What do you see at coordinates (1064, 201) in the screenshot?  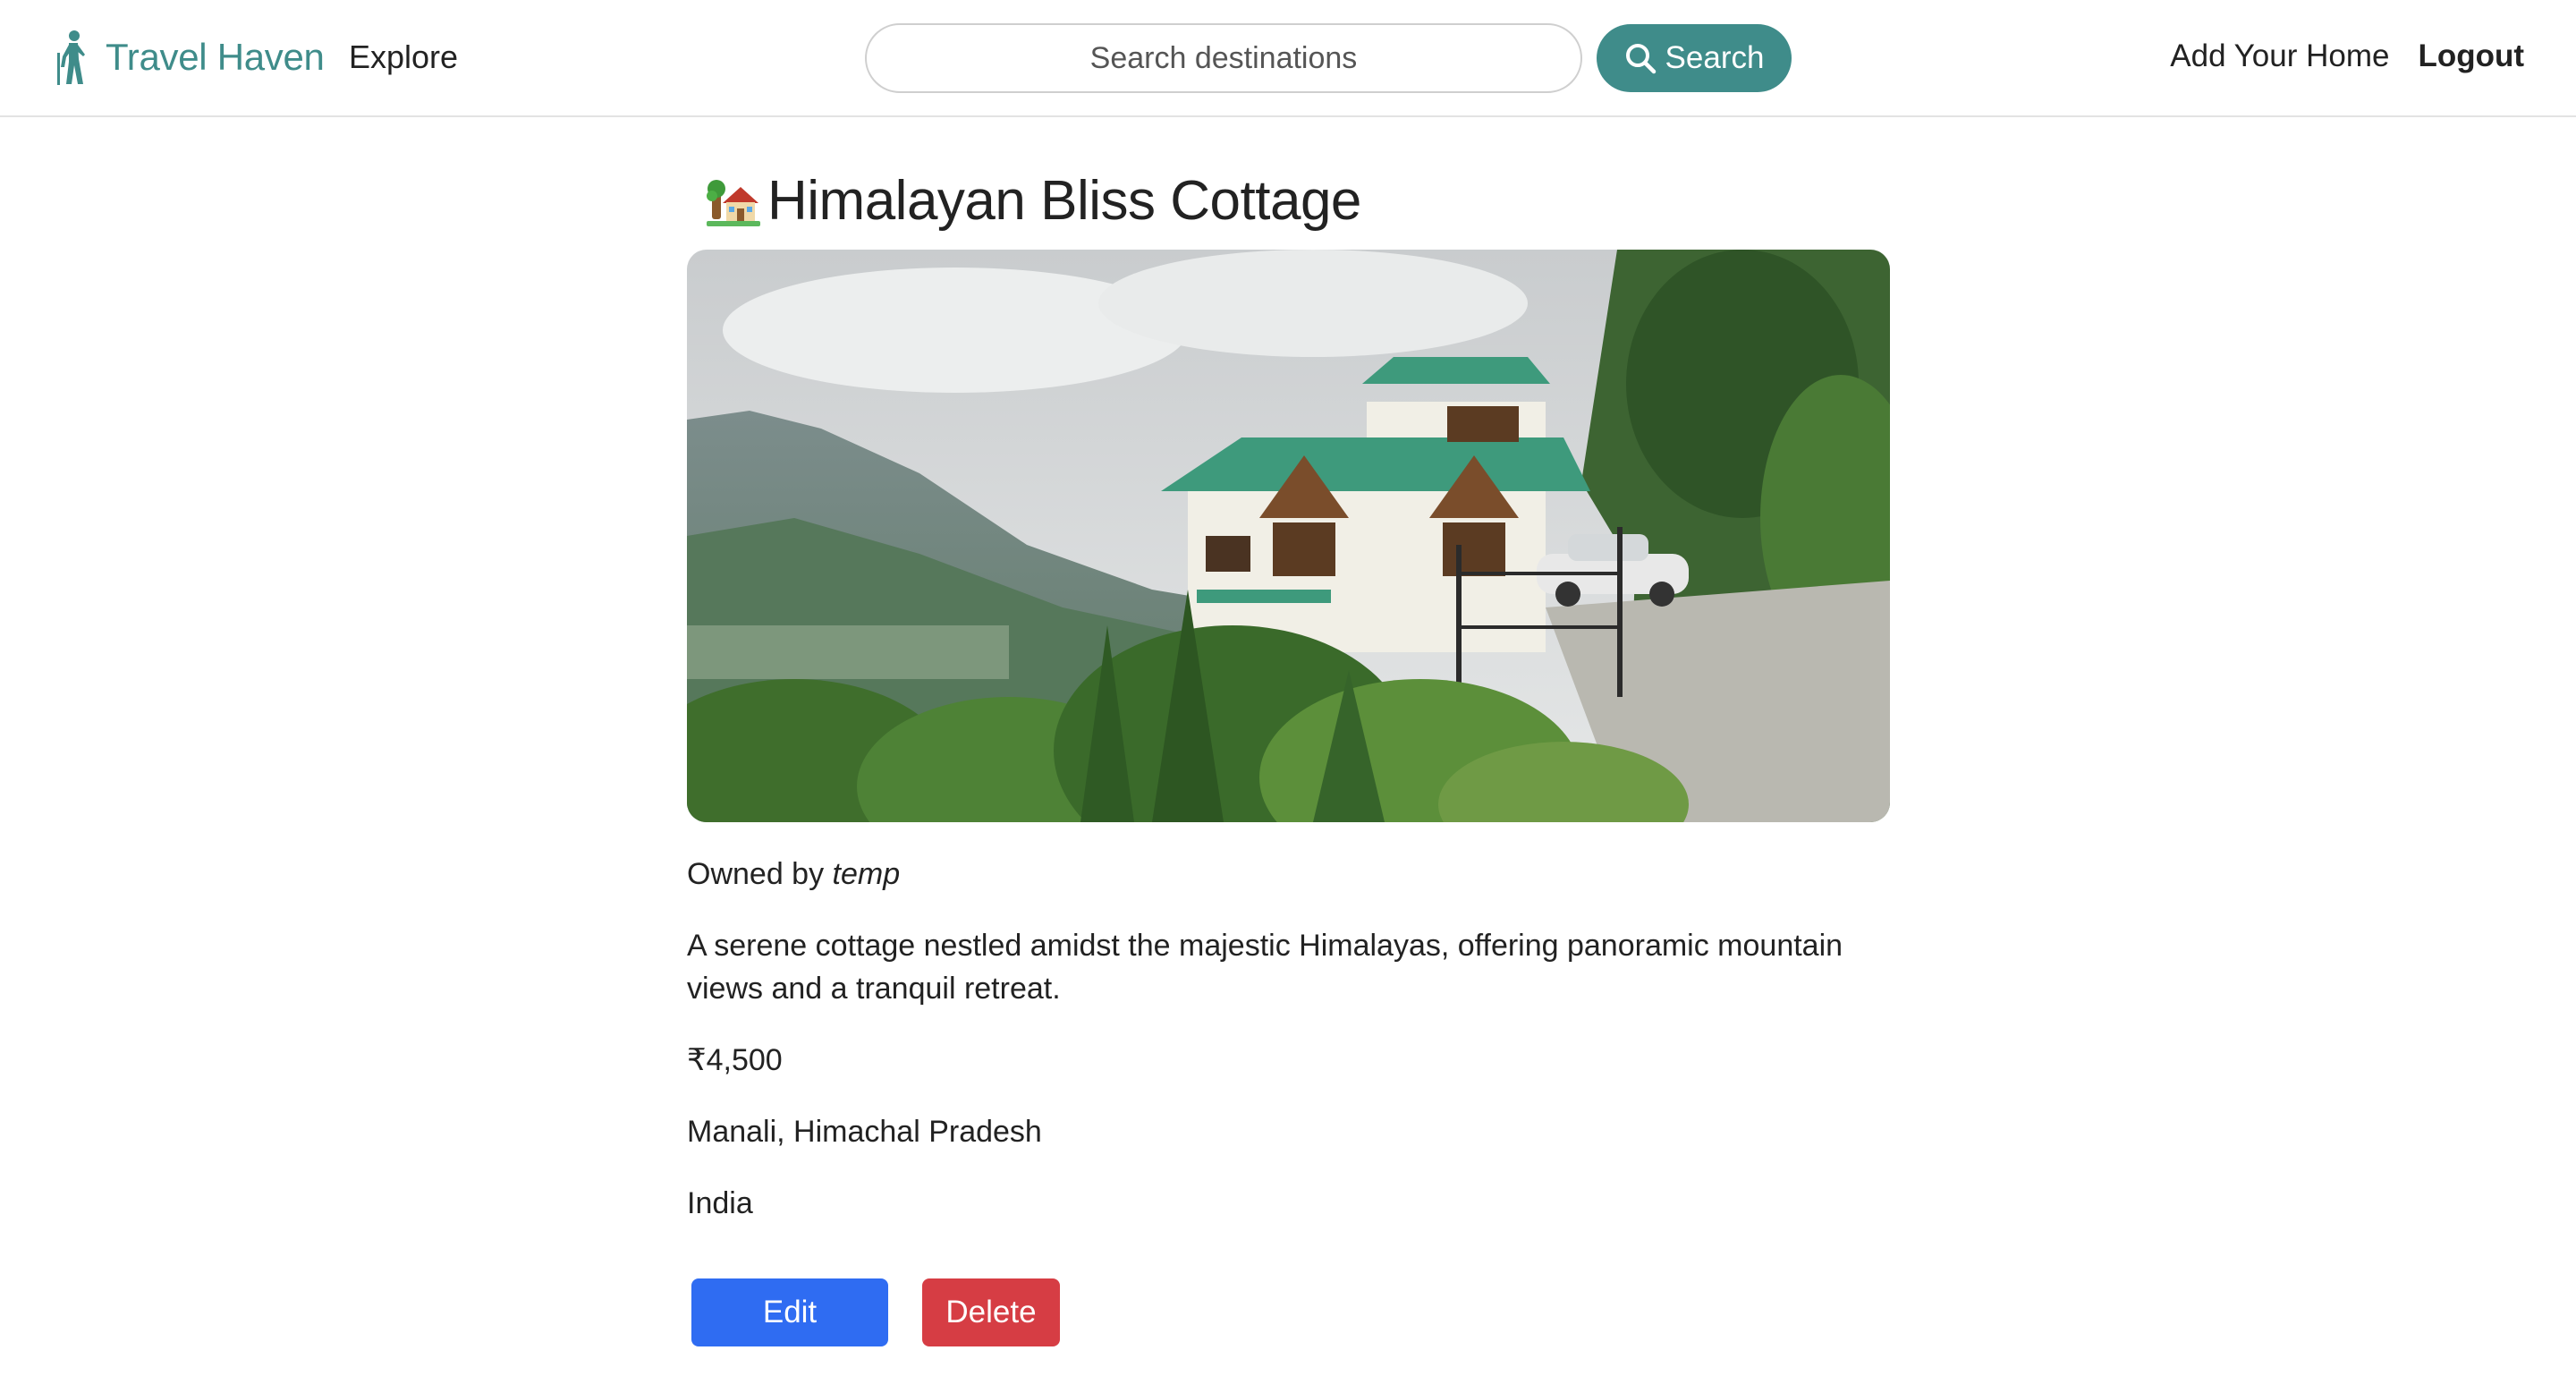 I see `listing-title: Himalayan Bliss Cottage` at bounding box center [1064, 201].